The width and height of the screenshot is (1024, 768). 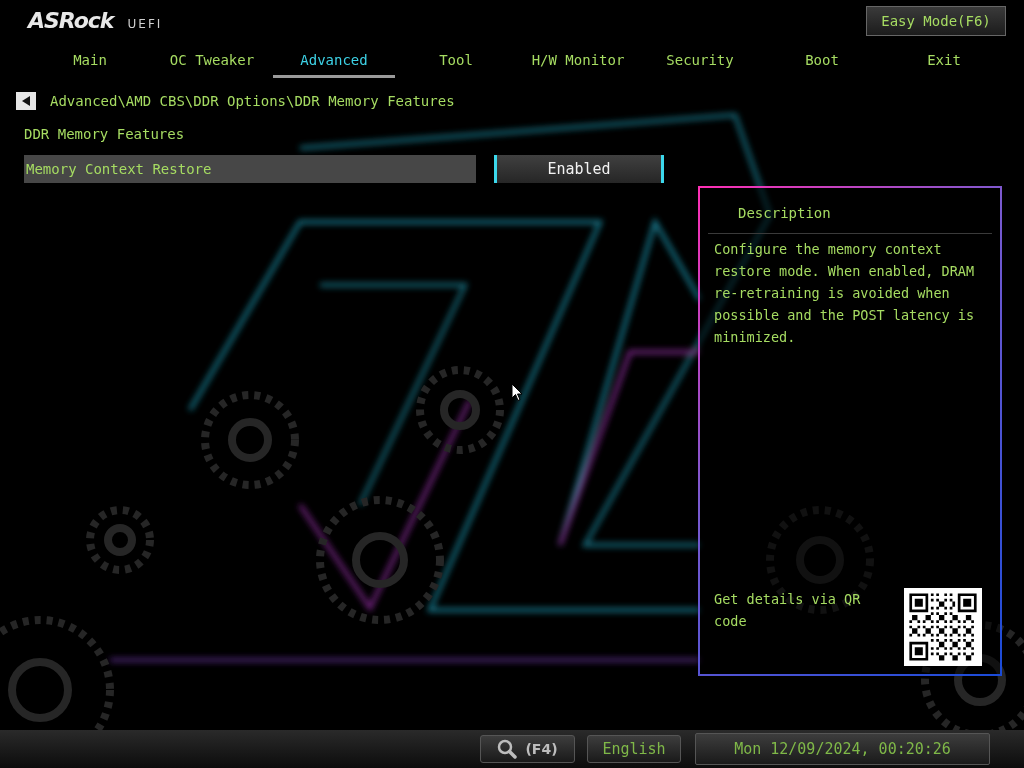 I want to click on mouse-cursor-icon, so click(x=517, y=392).